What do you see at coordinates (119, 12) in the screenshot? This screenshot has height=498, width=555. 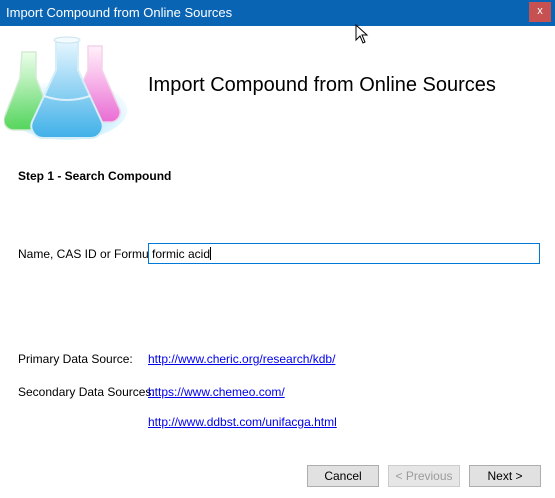 I see `window-title: Import Compound from Online Sources` at bounding box center [119, 12].